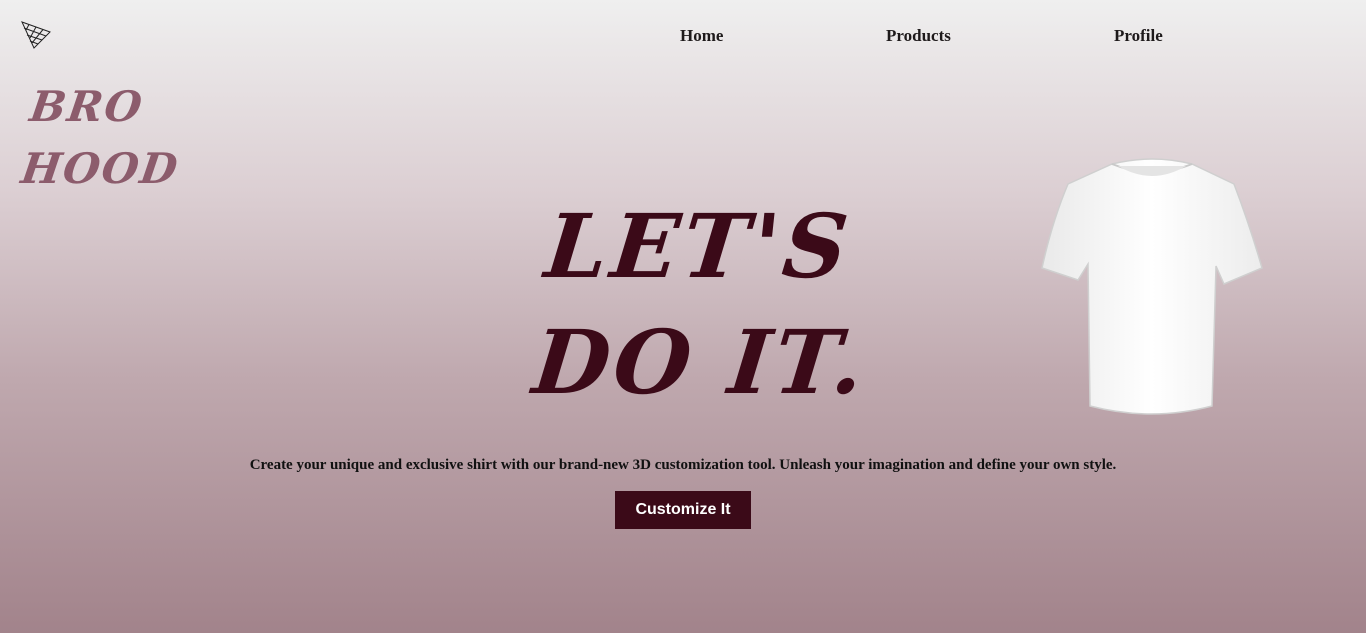  What do you see at coordinates (918, 36) in the screenshot?
I see `nav-products-link: Products` at bounding box center [918, 36].